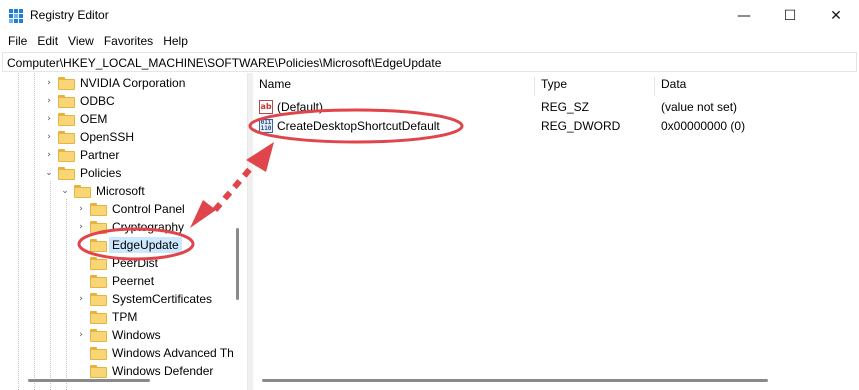 The height and width of the screenshot is (390, 859). Describe the element at coordinates (100, 155) in the screenshot. I see `tree-node-label: Partner` at that location.